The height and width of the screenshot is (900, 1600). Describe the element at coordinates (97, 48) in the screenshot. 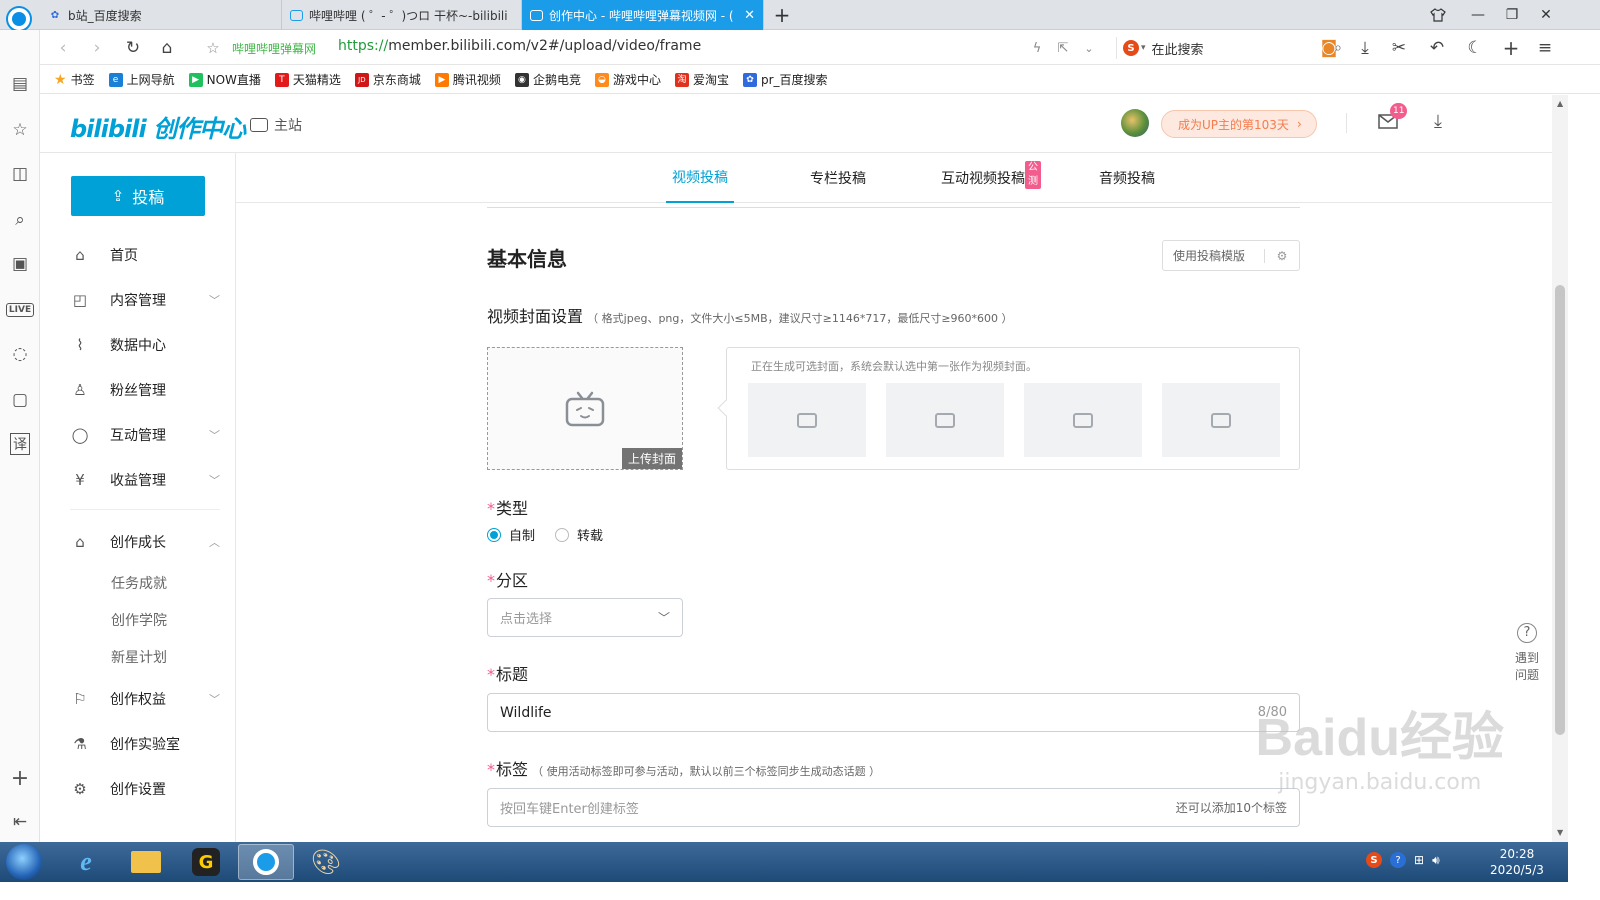

I see `forward-icon: ›` at that location.